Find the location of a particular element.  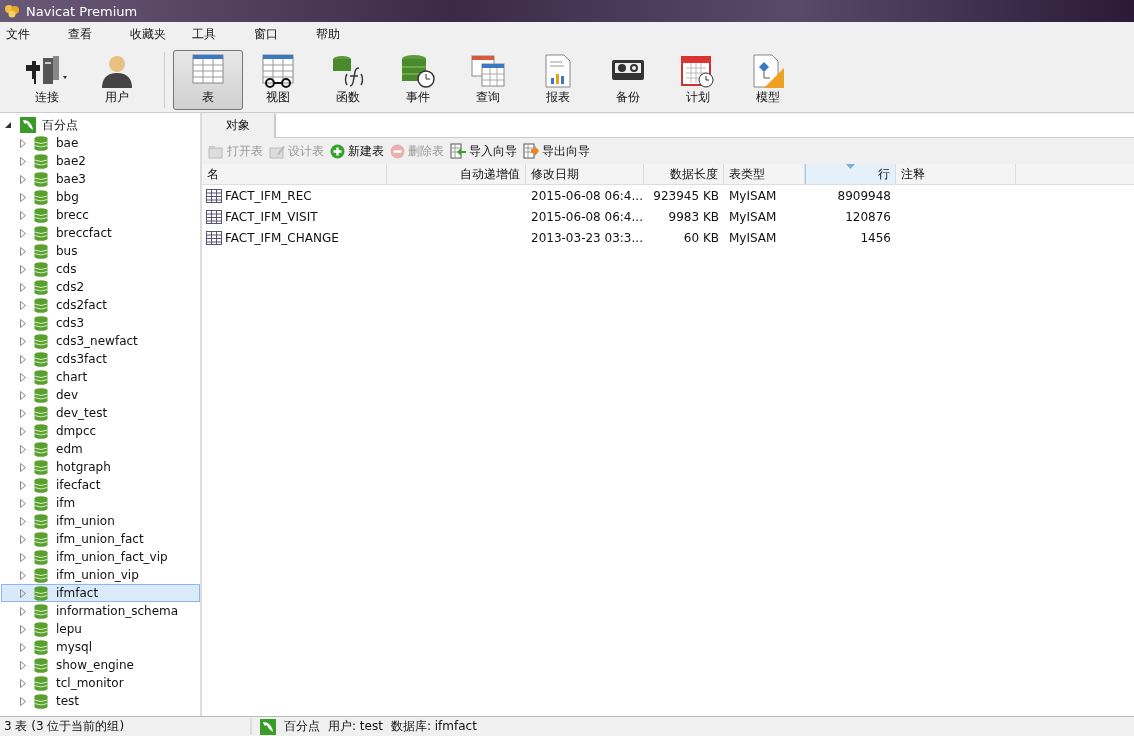

plus-icon is located at coordinates (337, 151).